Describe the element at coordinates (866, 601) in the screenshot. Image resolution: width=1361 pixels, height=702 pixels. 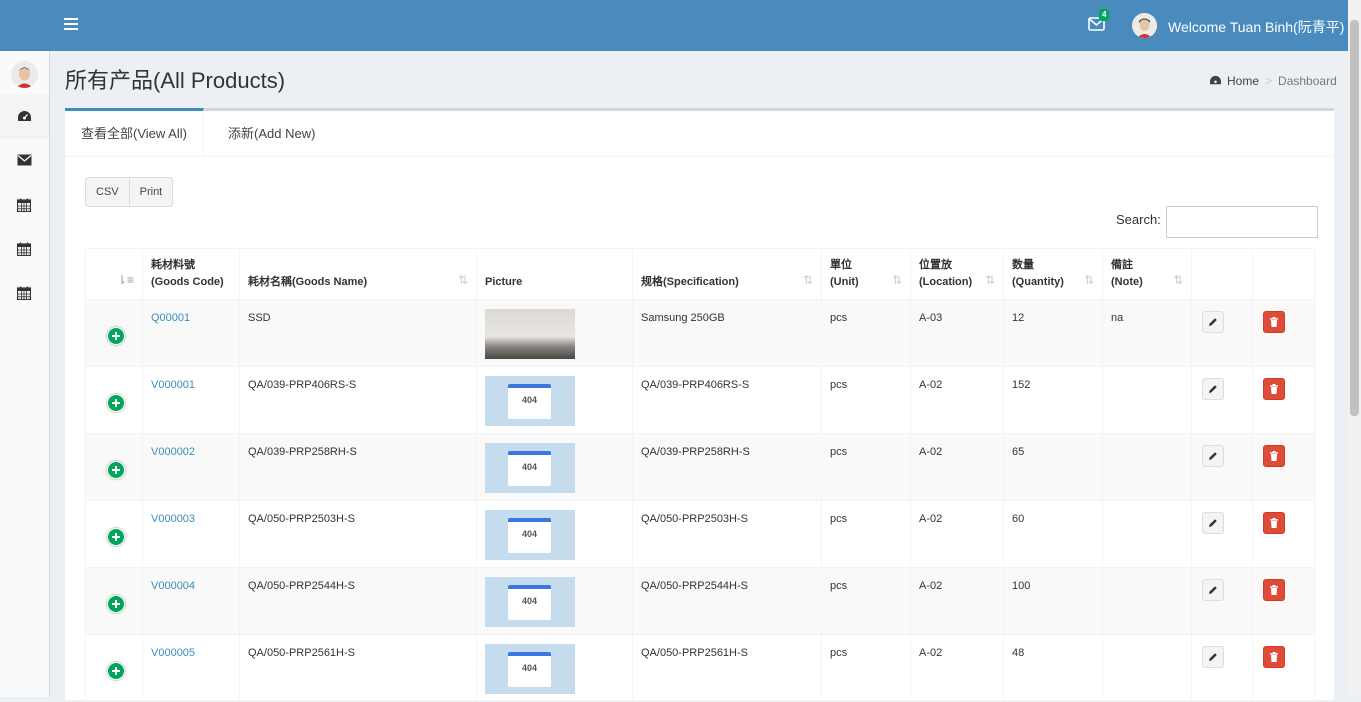
I see `unit-cell: pcs` at that location.